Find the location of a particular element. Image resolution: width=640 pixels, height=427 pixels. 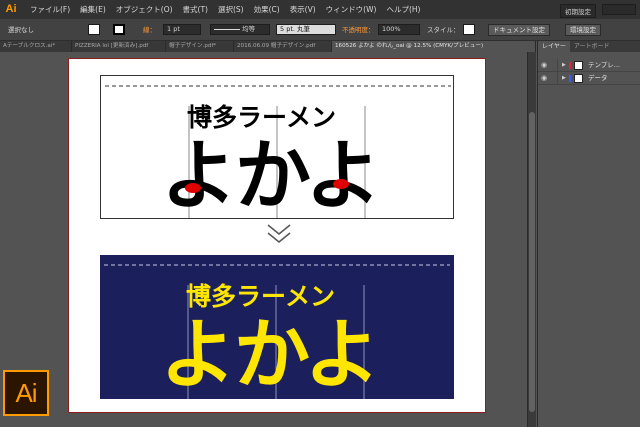

yellow-line2: よかよ is located at coordinates (269, 354).